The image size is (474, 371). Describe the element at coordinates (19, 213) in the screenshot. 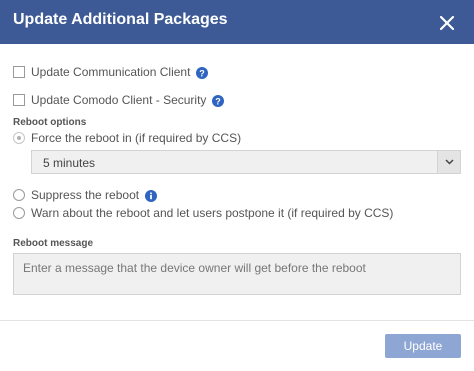

I see `warn-reboot-radio` at that location.